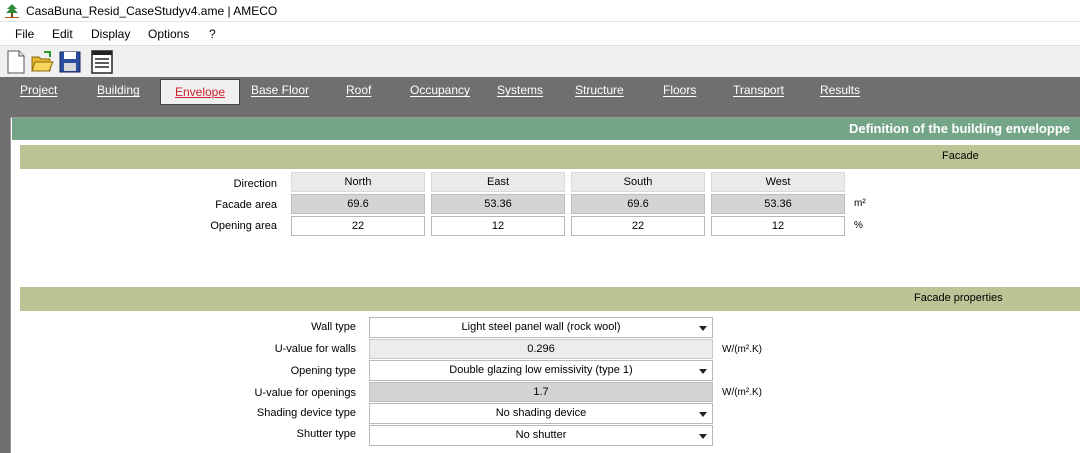 Image resolution: width=1080 pixels, height=453 pixels. Describe the element at coordinates (638, 204) in the screenshot. I see `facade-area-south: 69.6` at that location.